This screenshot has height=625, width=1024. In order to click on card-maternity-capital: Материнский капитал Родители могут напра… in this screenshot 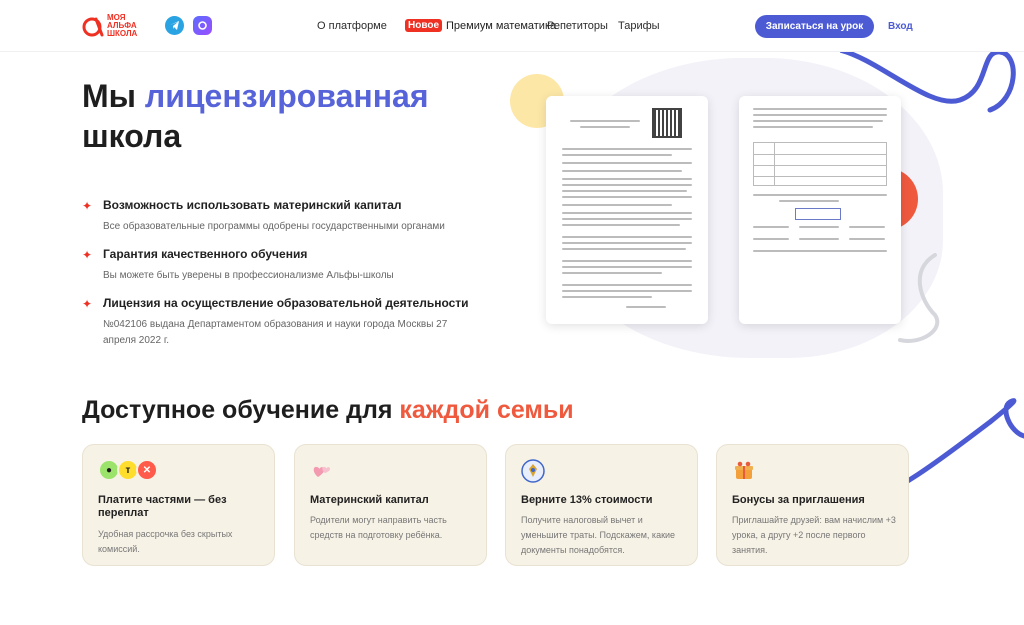, I will do `click(390, 505)`.